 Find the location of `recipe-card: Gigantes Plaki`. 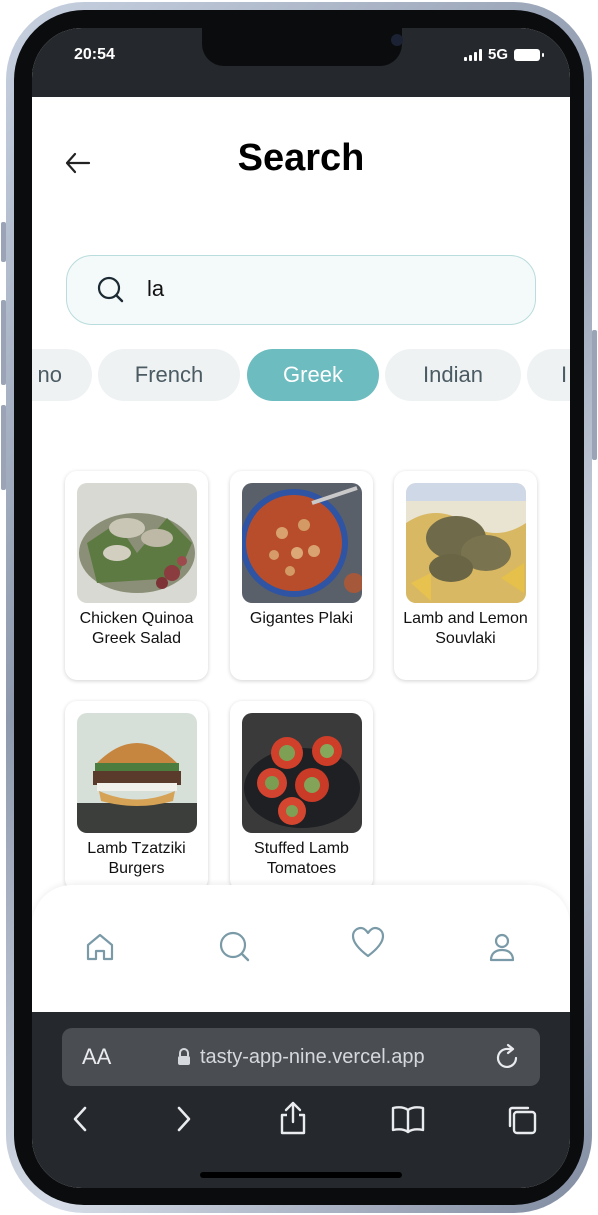

recipe-card: Gigantes Plaki is located at coordinates (301, 575).